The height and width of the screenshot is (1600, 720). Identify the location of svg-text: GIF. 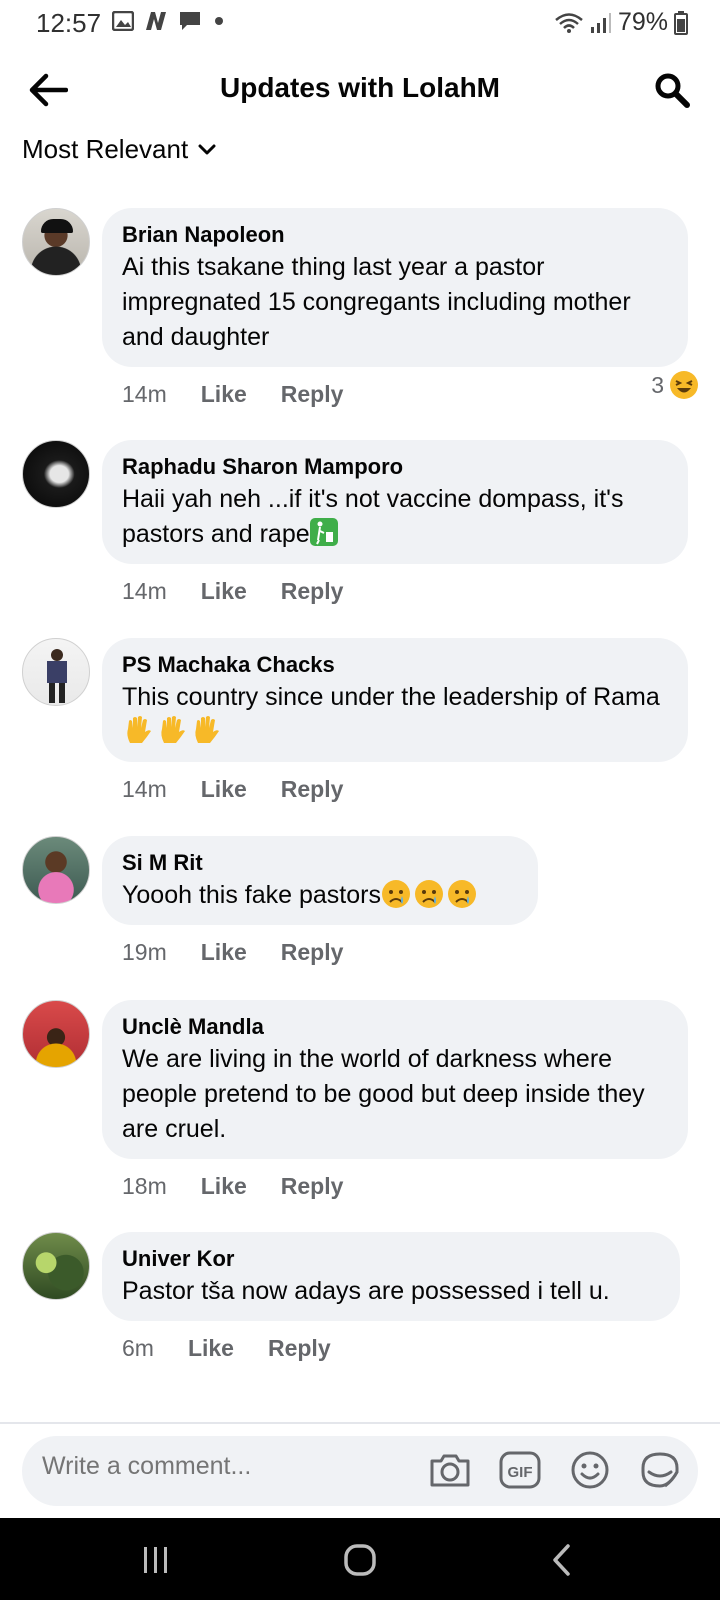
(520, 1472).